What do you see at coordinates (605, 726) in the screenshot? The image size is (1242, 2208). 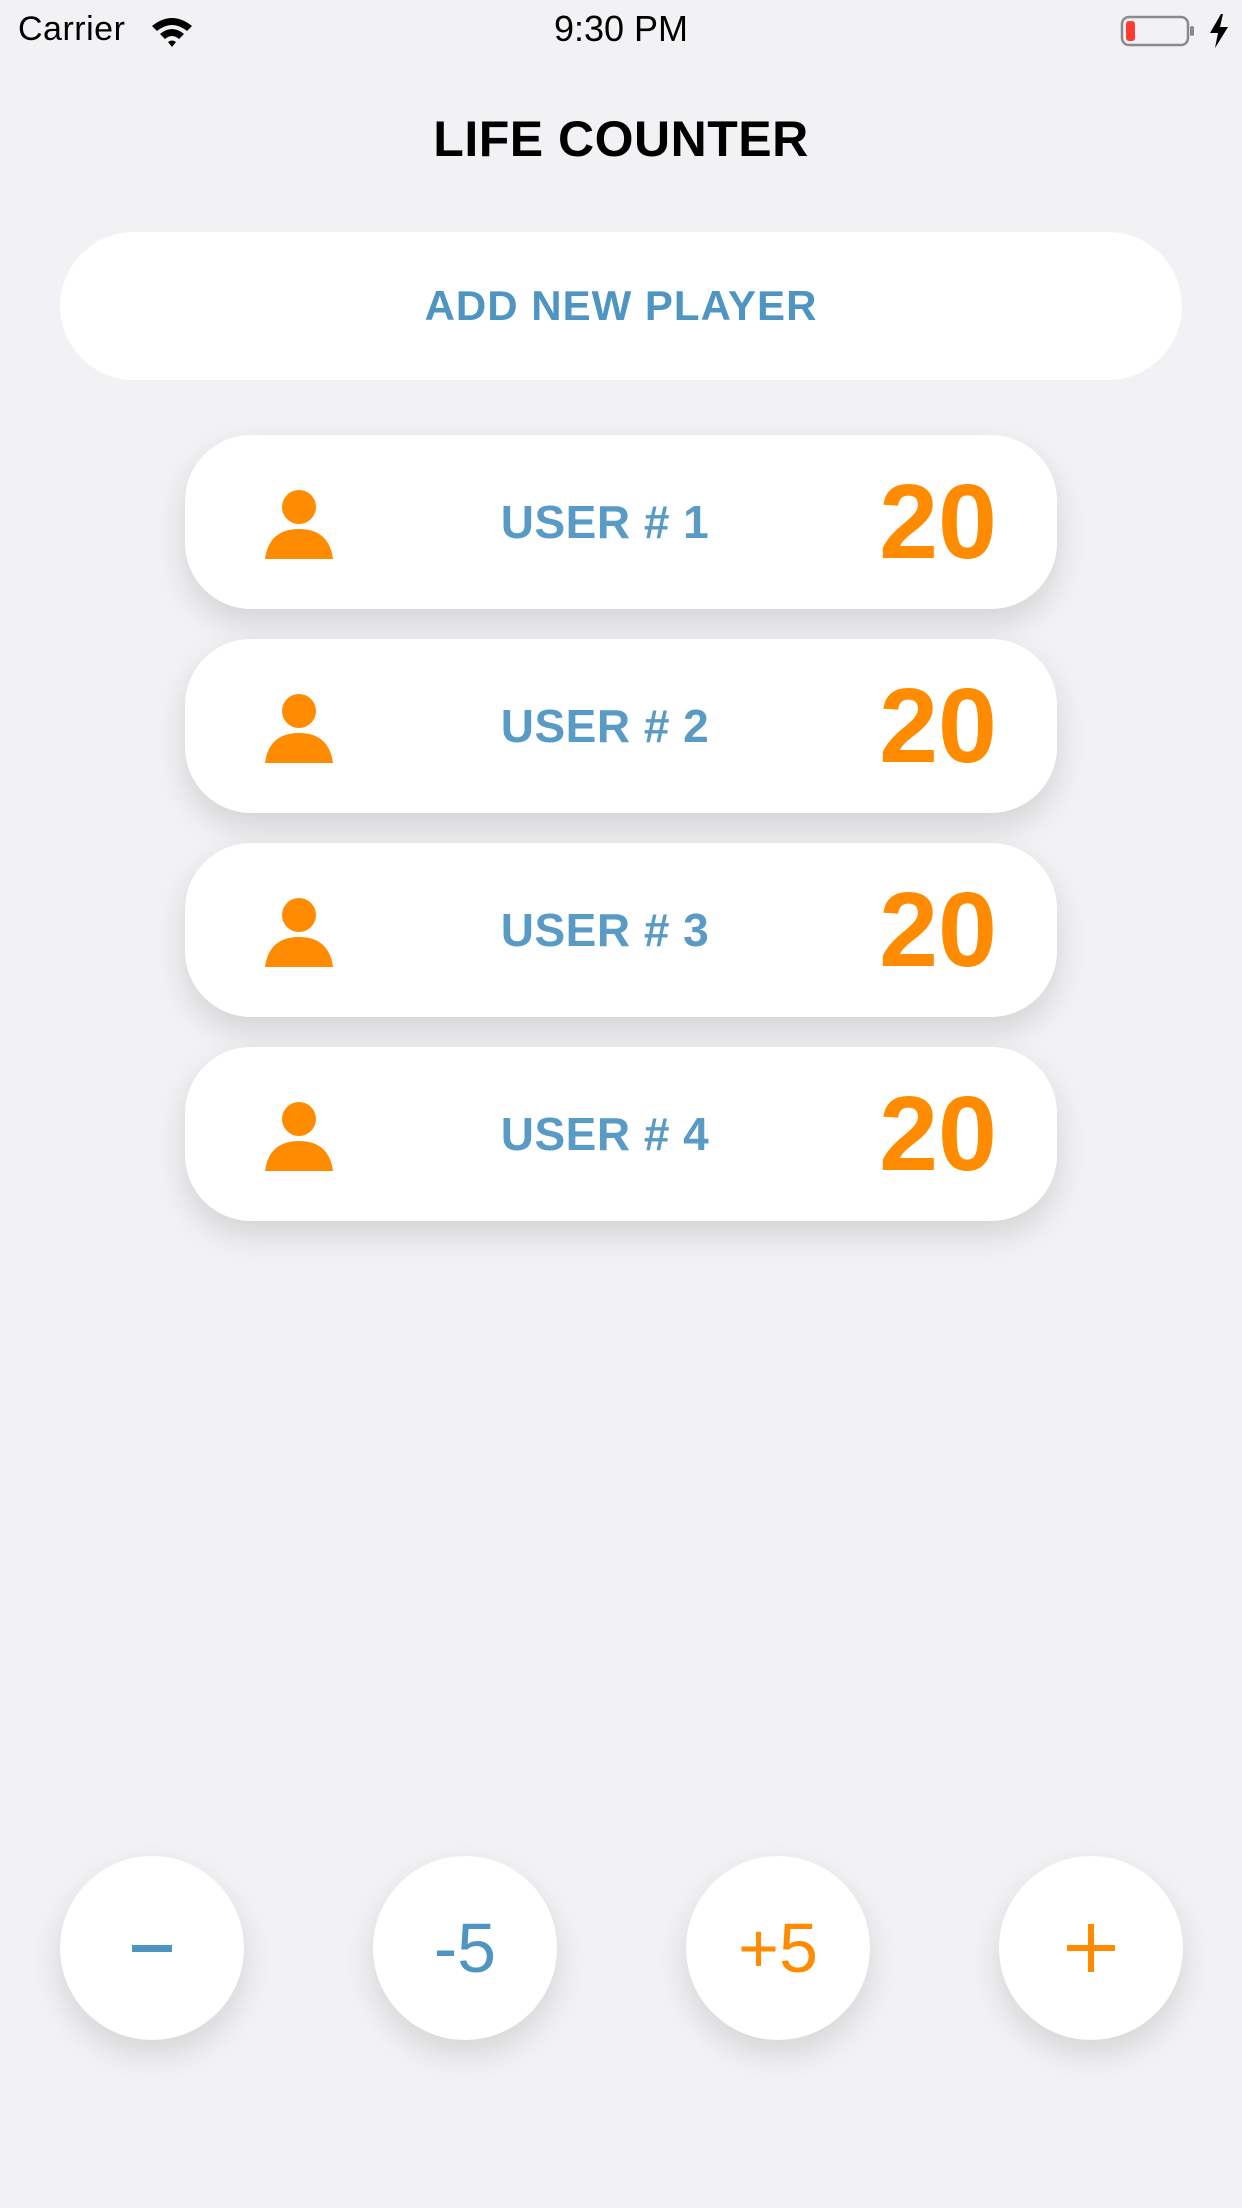 I see `player-name: USER # 2` at bounding box center [605, 726].